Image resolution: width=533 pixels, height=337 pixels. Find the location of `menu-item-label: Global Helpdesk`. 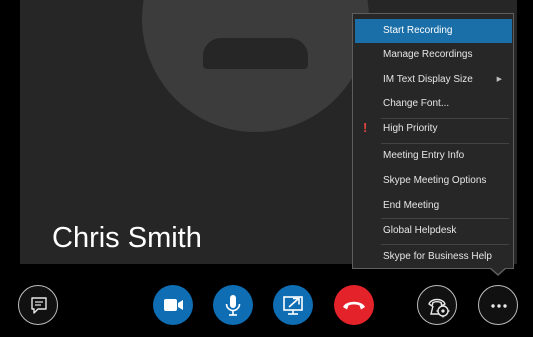

menu-item-label: Global Helpdesk is located at coordinates (420, 230).